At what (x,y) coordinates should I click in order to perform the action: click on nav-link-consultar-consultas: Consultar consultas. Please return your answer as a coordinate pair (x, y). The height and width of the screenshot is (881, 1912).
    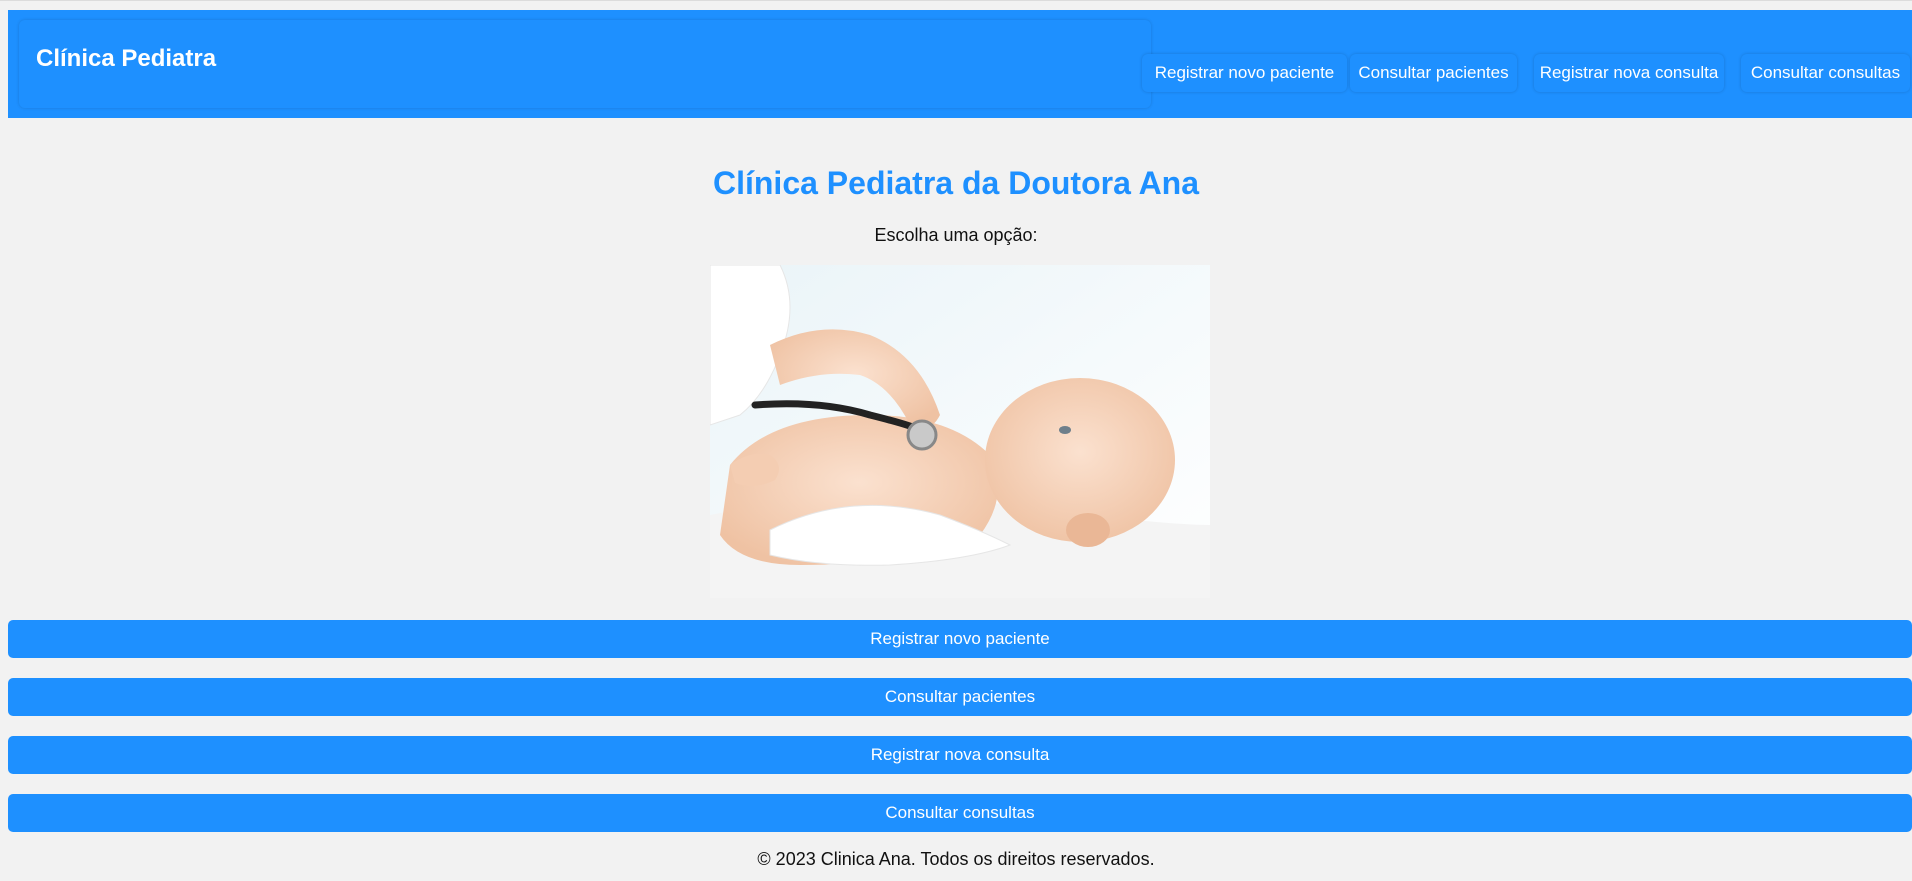
    Looking at the image, I should click on (1825, 73).